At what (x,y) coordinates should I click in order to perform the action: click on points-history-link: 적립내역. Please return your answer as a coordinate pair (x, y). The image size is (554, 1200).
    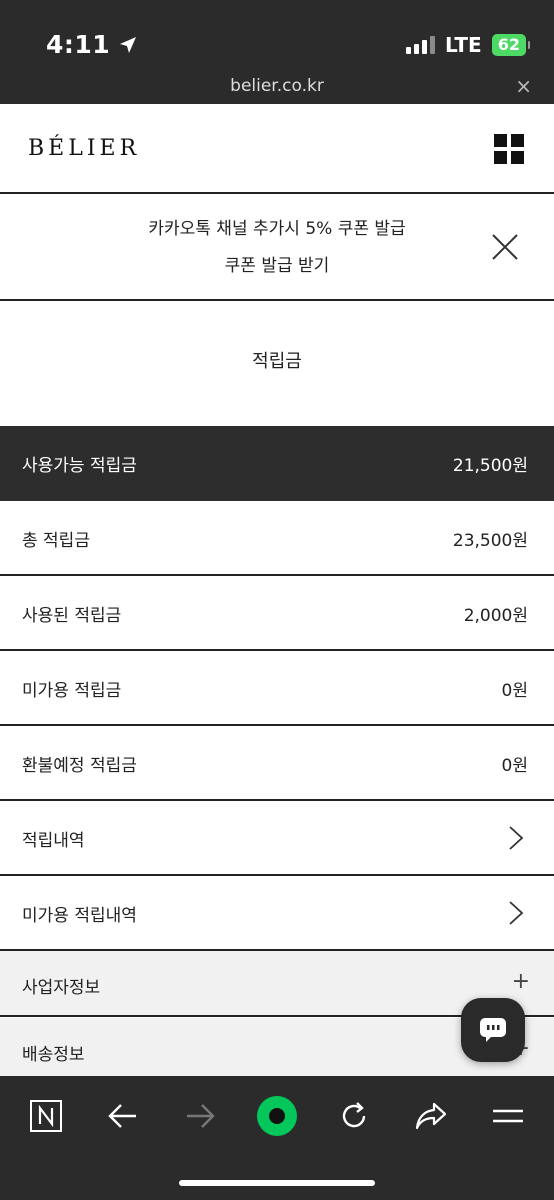
    Looking at the image, I should click on (277, 838).